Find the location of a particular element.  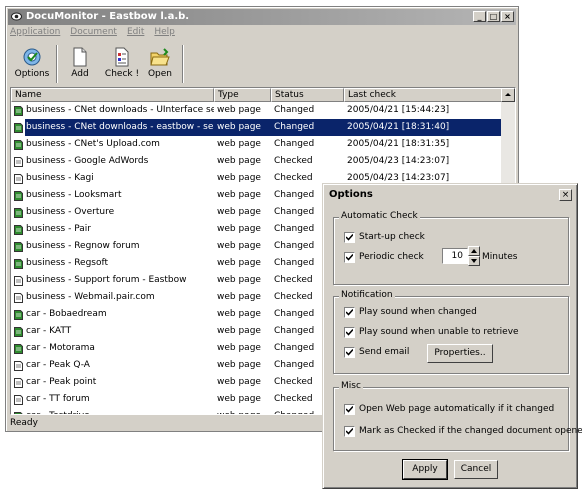

periodic-check-label: Periodic check is located at coordinates (391, 257).